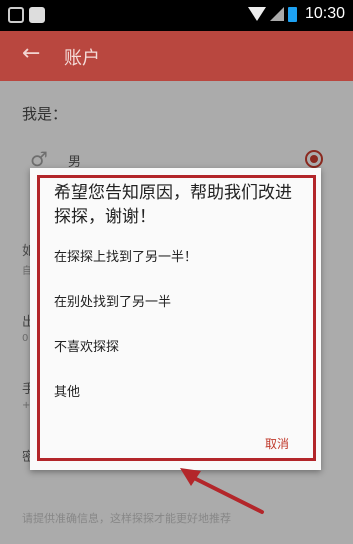 The width and height of the screenshot is (353, 544). I want to click on app-notification-icon, so click(37, 15).